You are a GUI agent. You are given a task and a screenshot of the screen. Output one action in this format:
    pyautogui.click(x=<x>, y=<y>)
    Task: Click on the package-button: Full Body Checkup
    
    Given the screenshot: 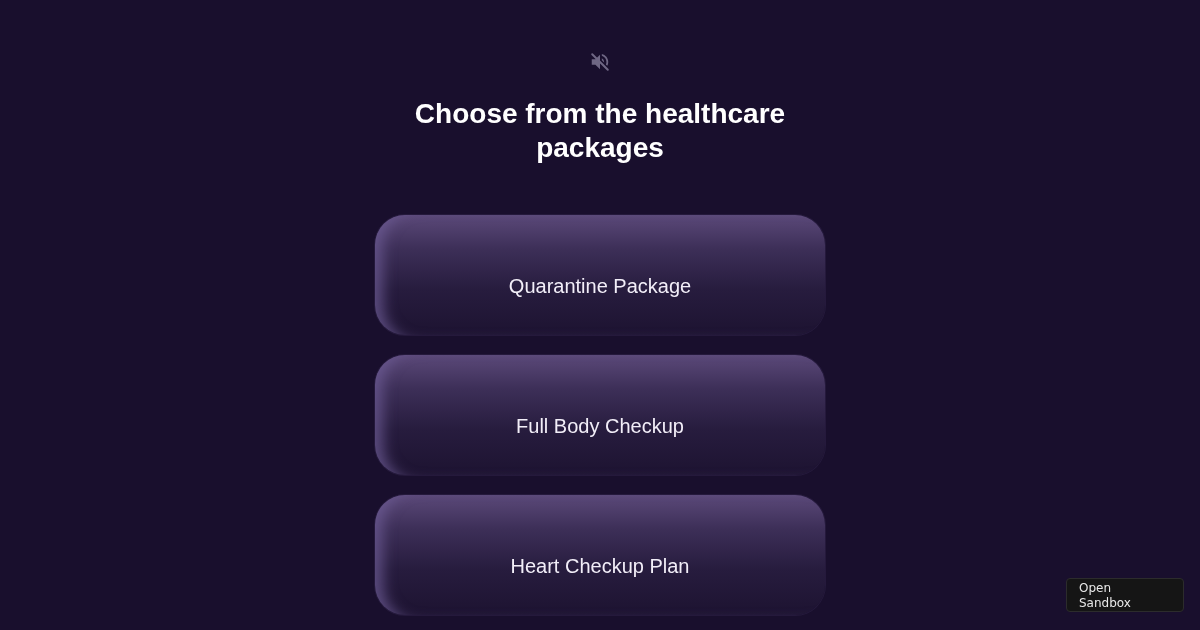 What is the action you would take?
    pyautogui.click(x=600, y=415)
    